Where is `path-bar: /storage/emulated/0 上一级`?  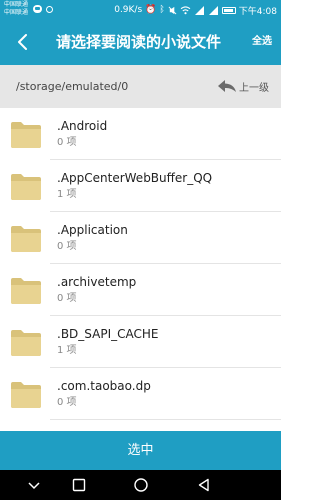 path-bar: /storage/emulated/0 上一级 is located at coordinates (140, 86).